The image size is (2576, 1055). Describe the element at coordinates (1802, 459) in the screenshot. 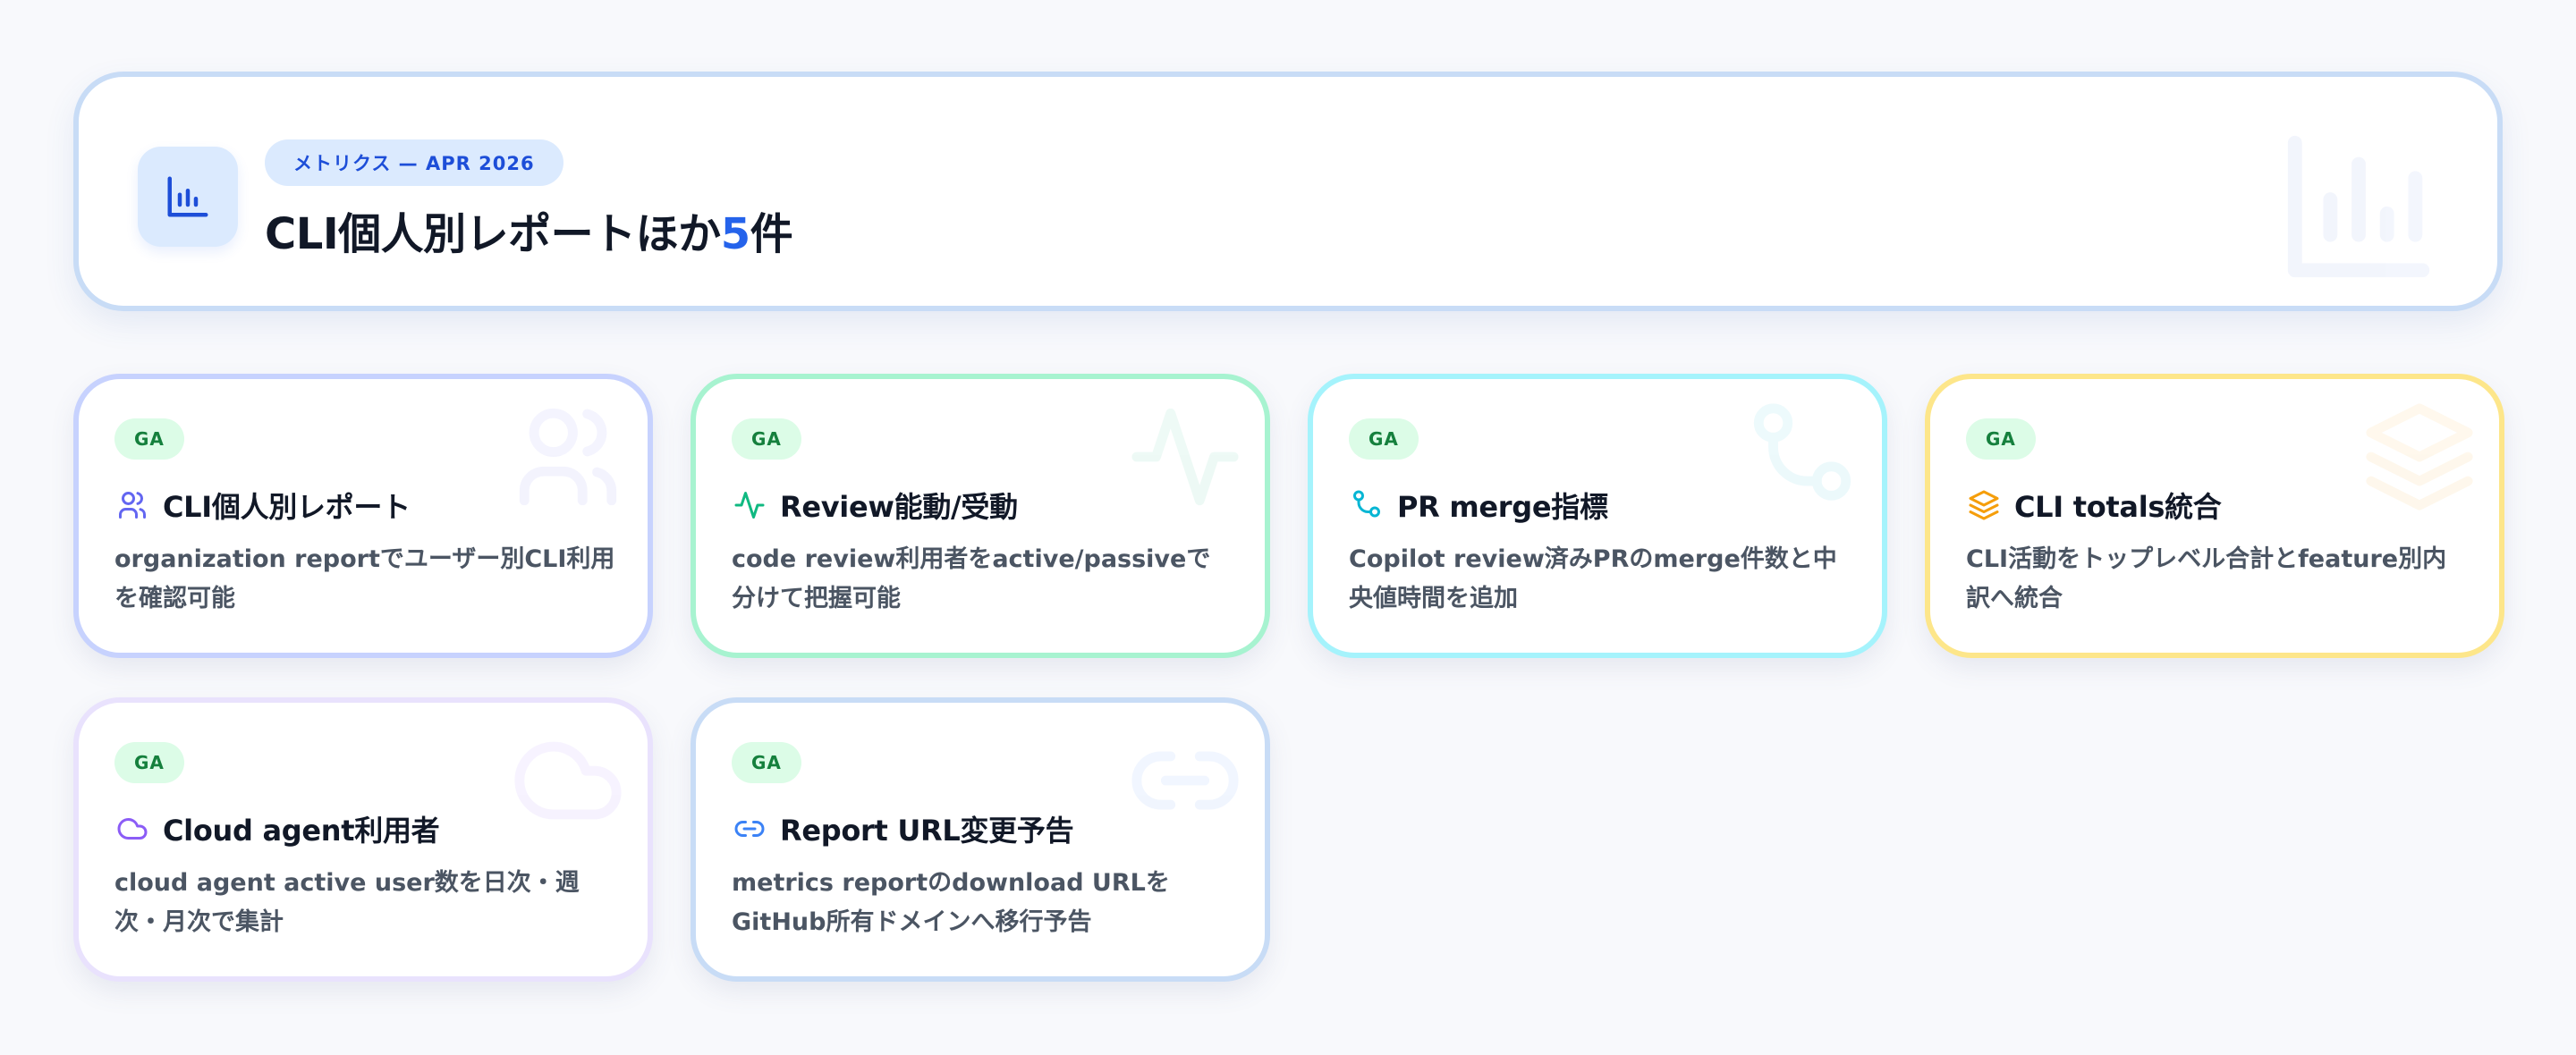

I see `git-merge-watermark-icon` at that location.